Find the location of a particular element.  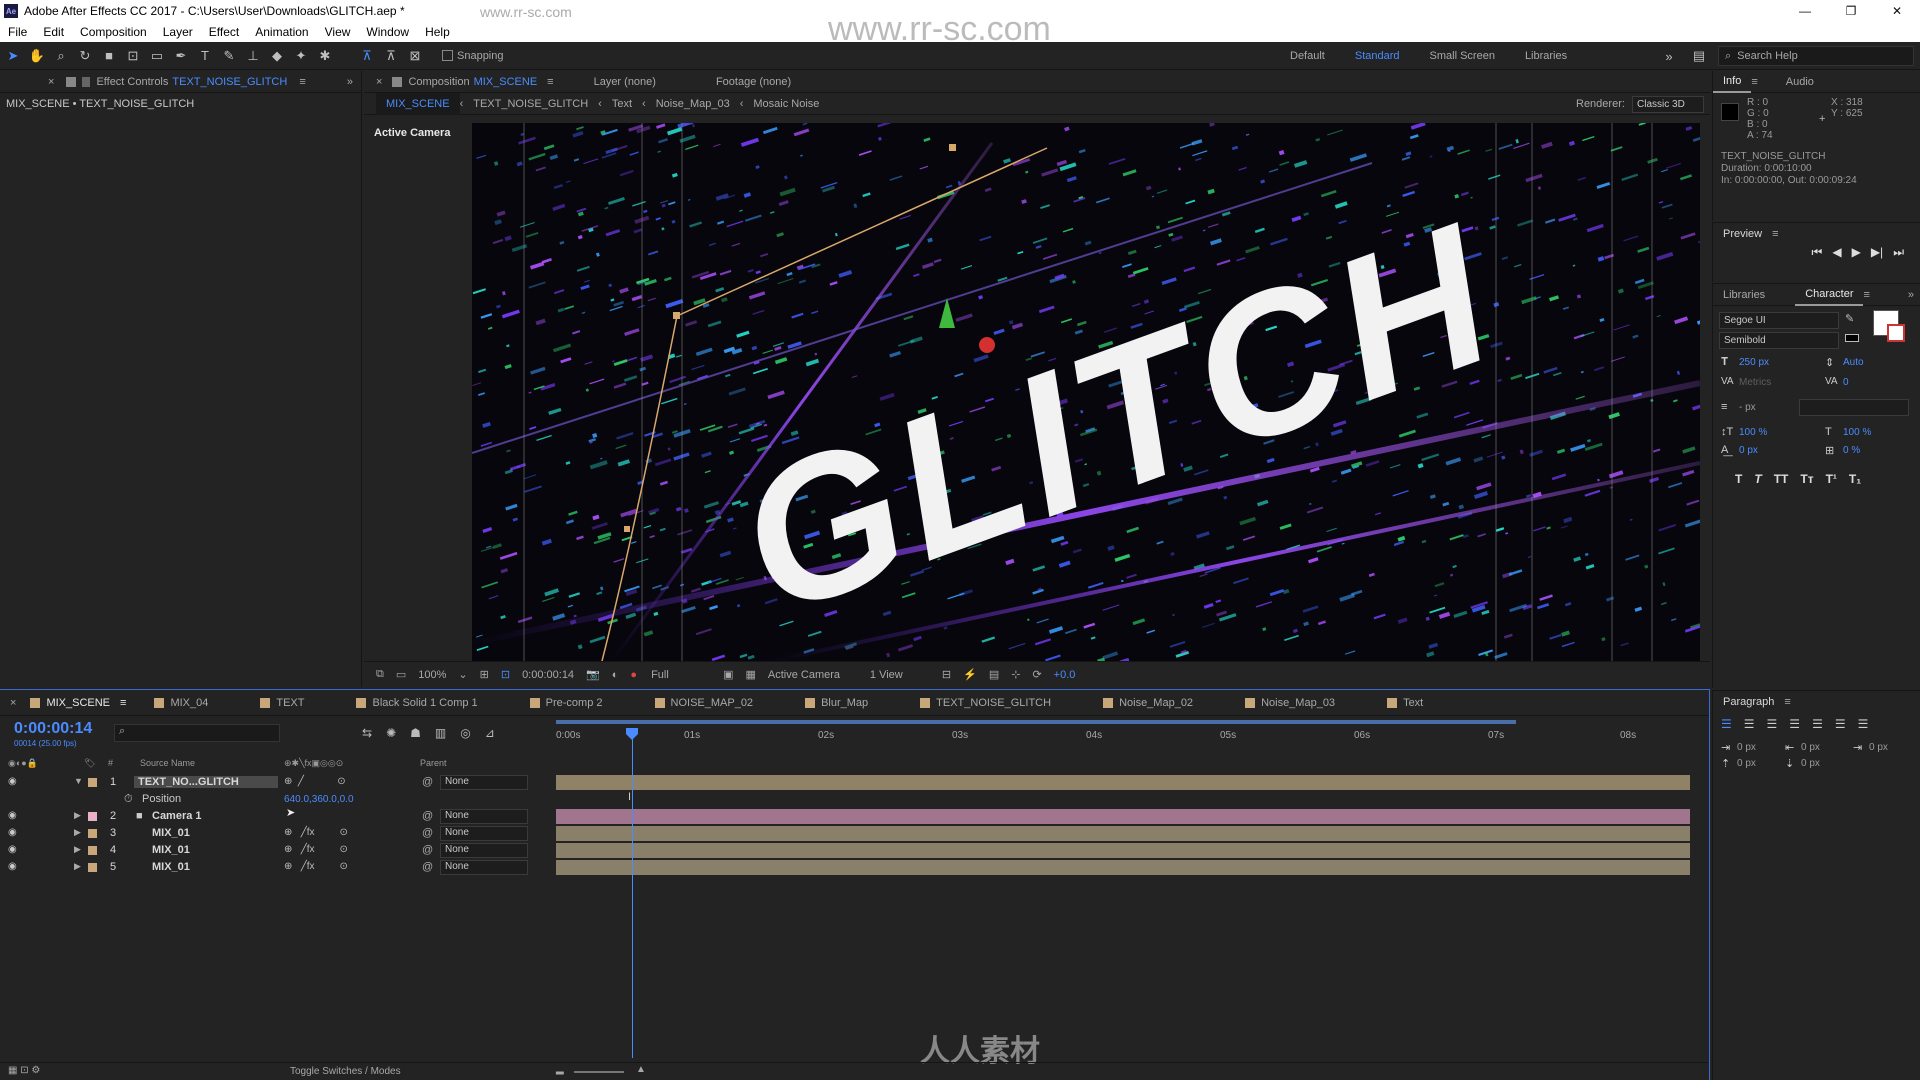

tab-character: Character is located at coordinates (1829, 295).